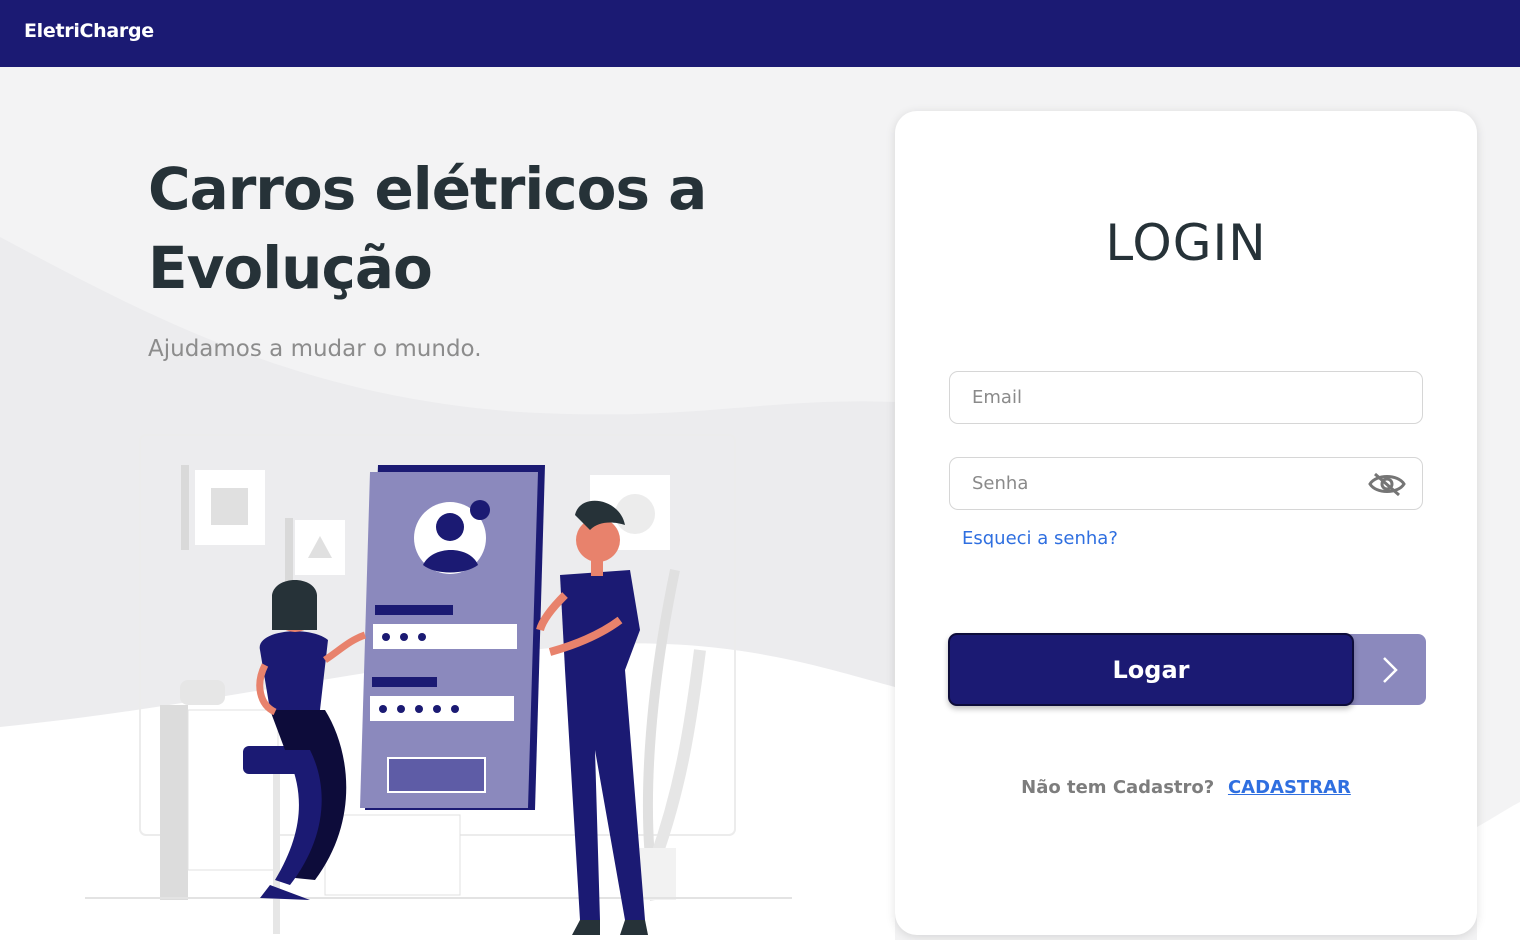 This screenshot has height=940, width=1520. Describe the element at coordinates (1118, 787) in the screenshot. I see `signup-prompt: Não tem Cadastro?` at that location.